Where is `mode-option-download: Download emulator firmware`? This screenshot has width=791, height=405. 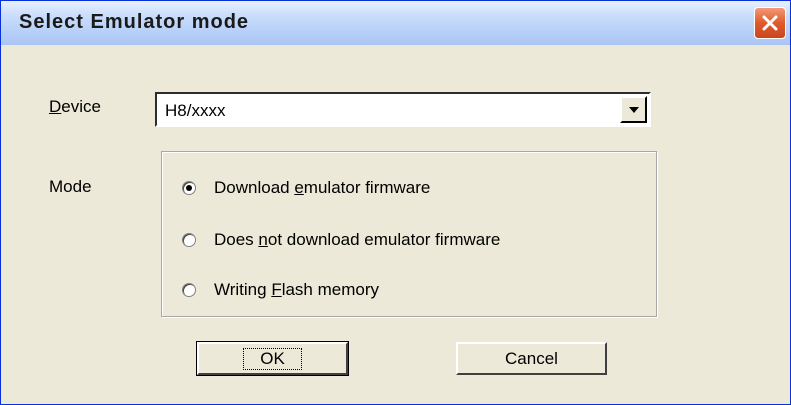 mode-option-download: Download emulator firmware is located at coordinates (306, 188).